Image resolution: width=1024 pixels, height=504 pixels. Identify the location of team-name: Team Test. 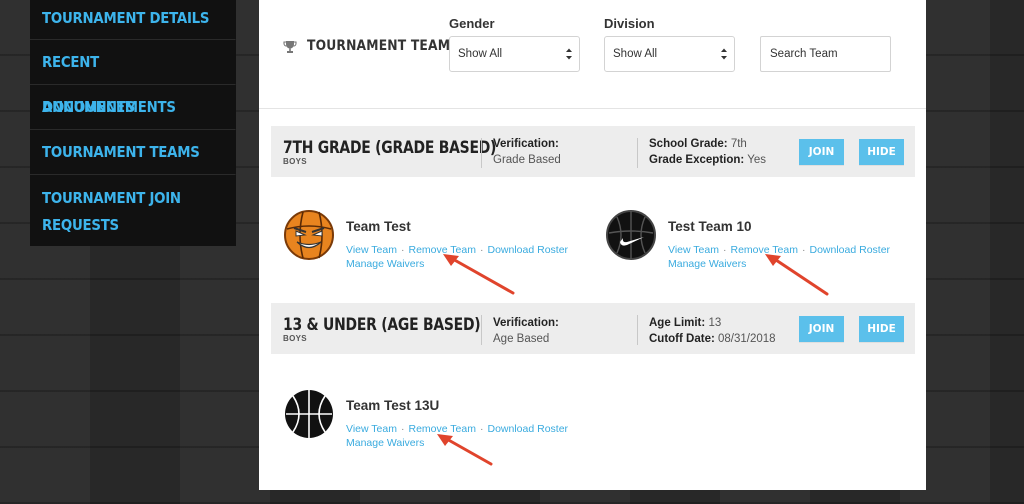
(378, 226).